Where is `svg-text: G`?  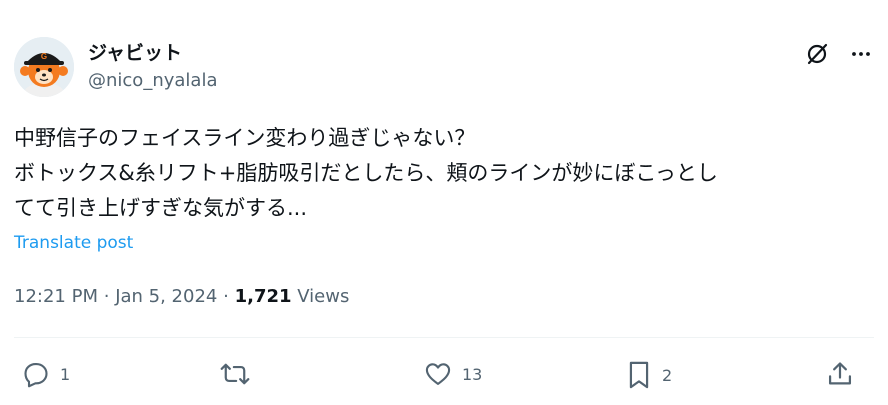
svg-text: G is located at coordinates (44, 56).